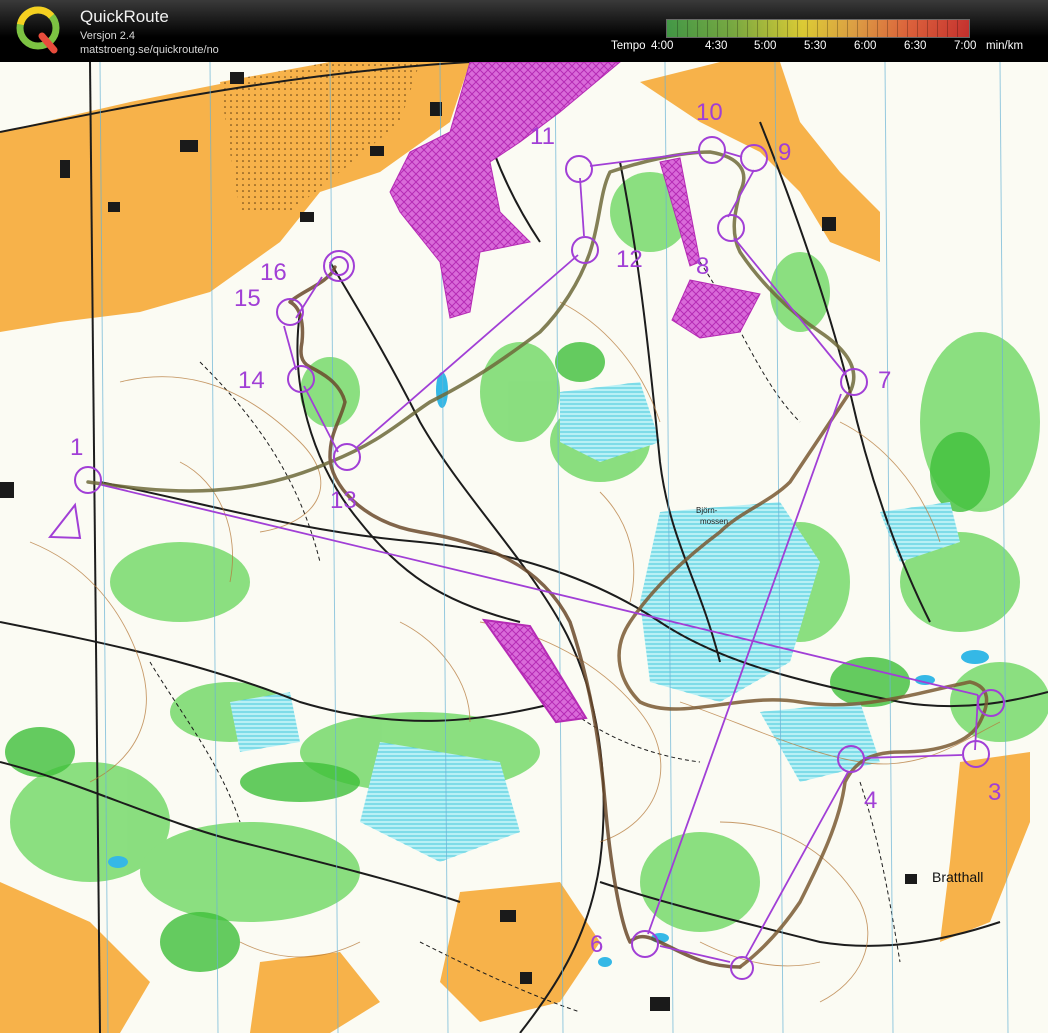  I want to click on control-number: 3, so click(994, 792).